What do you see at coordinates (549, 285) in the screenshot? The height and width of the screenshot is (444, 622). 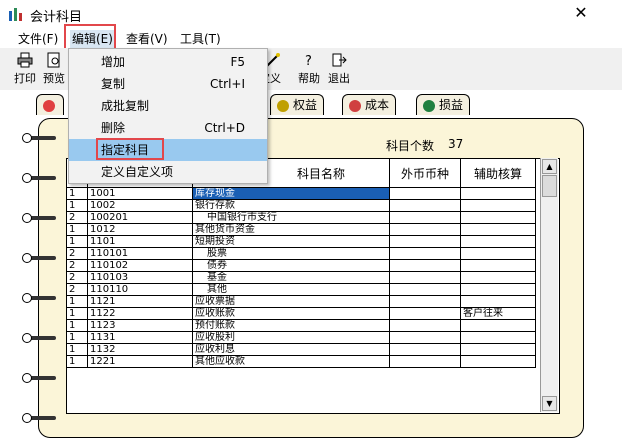 I see `table-scrollbar: ▲ ▼` at bounding box center [549, 285].